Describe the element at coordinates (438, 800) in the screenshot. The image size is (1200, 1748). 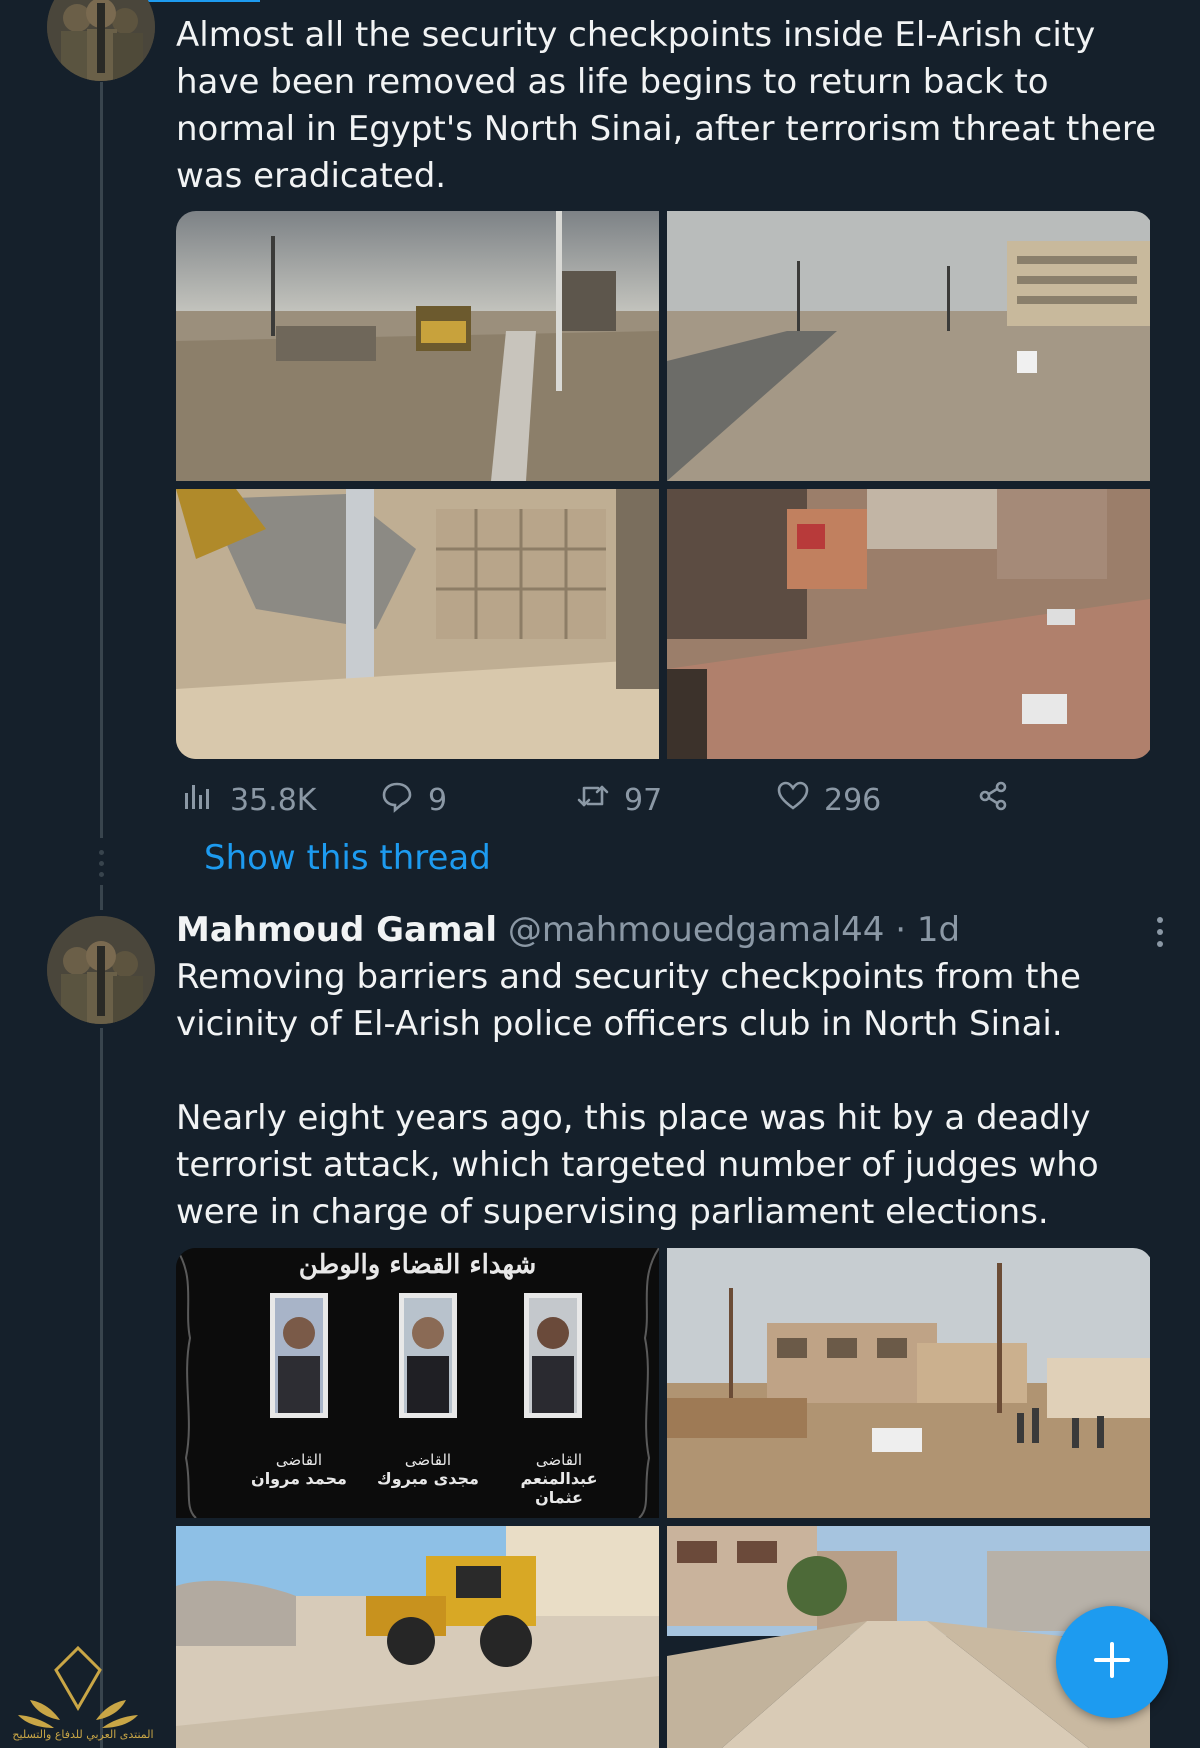
I see `reply-count: 9` at that location.